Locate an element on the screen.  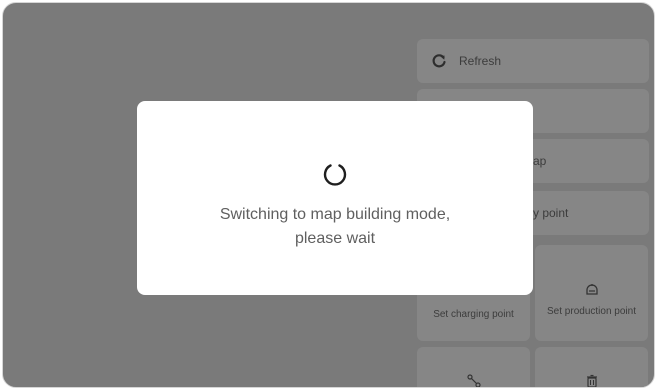
delete-button is located at coordinates (591, 367).